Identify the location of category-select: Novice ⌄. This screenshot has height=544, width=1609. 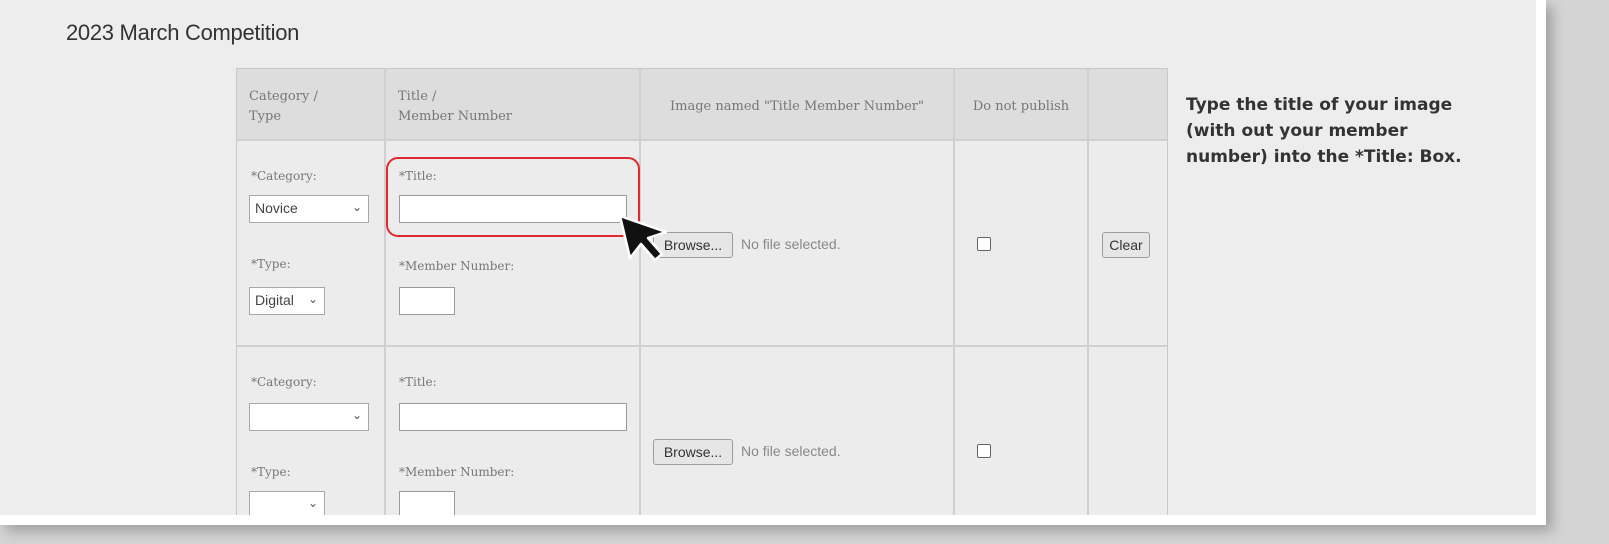
(309, 209).